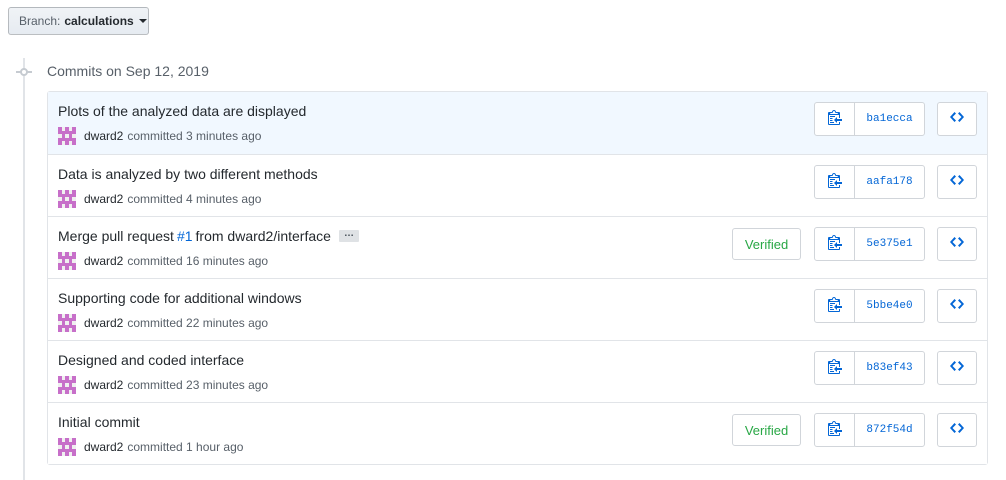  What do you see at coordinates (889, 430) in the screenshot?
I see `commit-sha-link: 872f54d` at bounding box center [889, 430].